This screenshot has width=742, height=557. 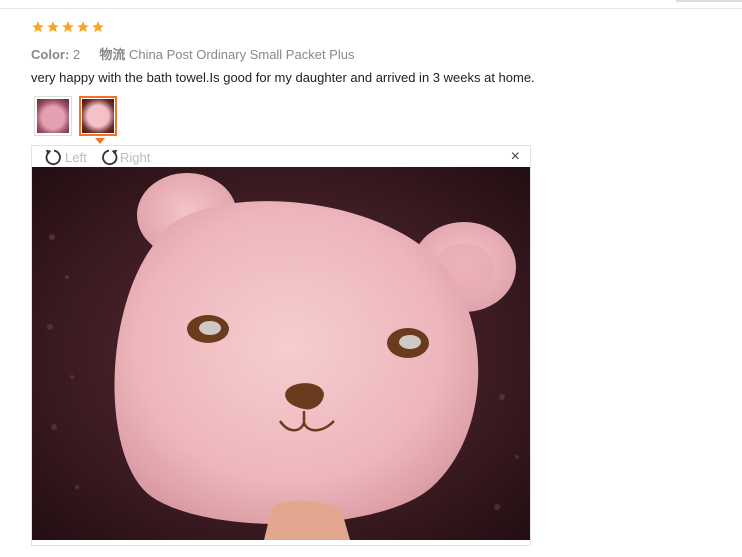 What do you see at coordinates (281, 157) in the screenshot?
I see `viewer-toolbar: Left Right ×` at bounding box center [281, 157].